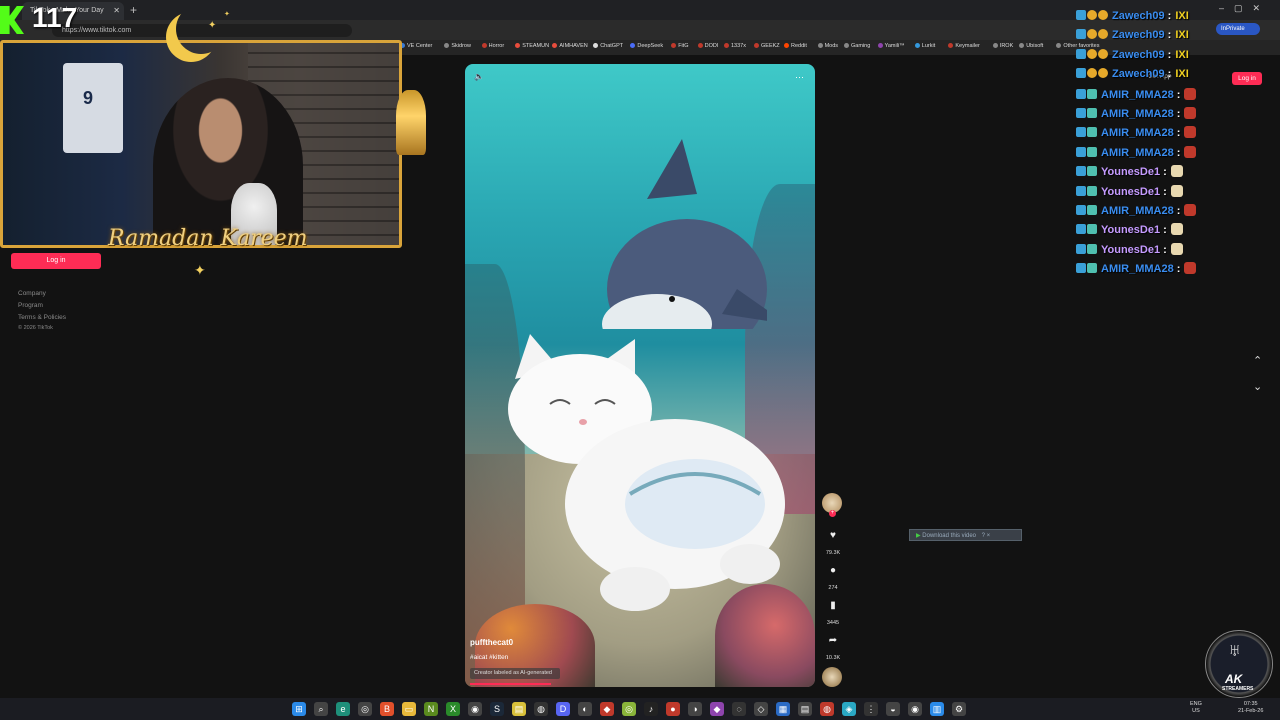  What do you see at coordinates (965, 535) in the screenshot?
I see `download-video-bar: ▶ Download this video ? ×` at bounding box center [965, 535].